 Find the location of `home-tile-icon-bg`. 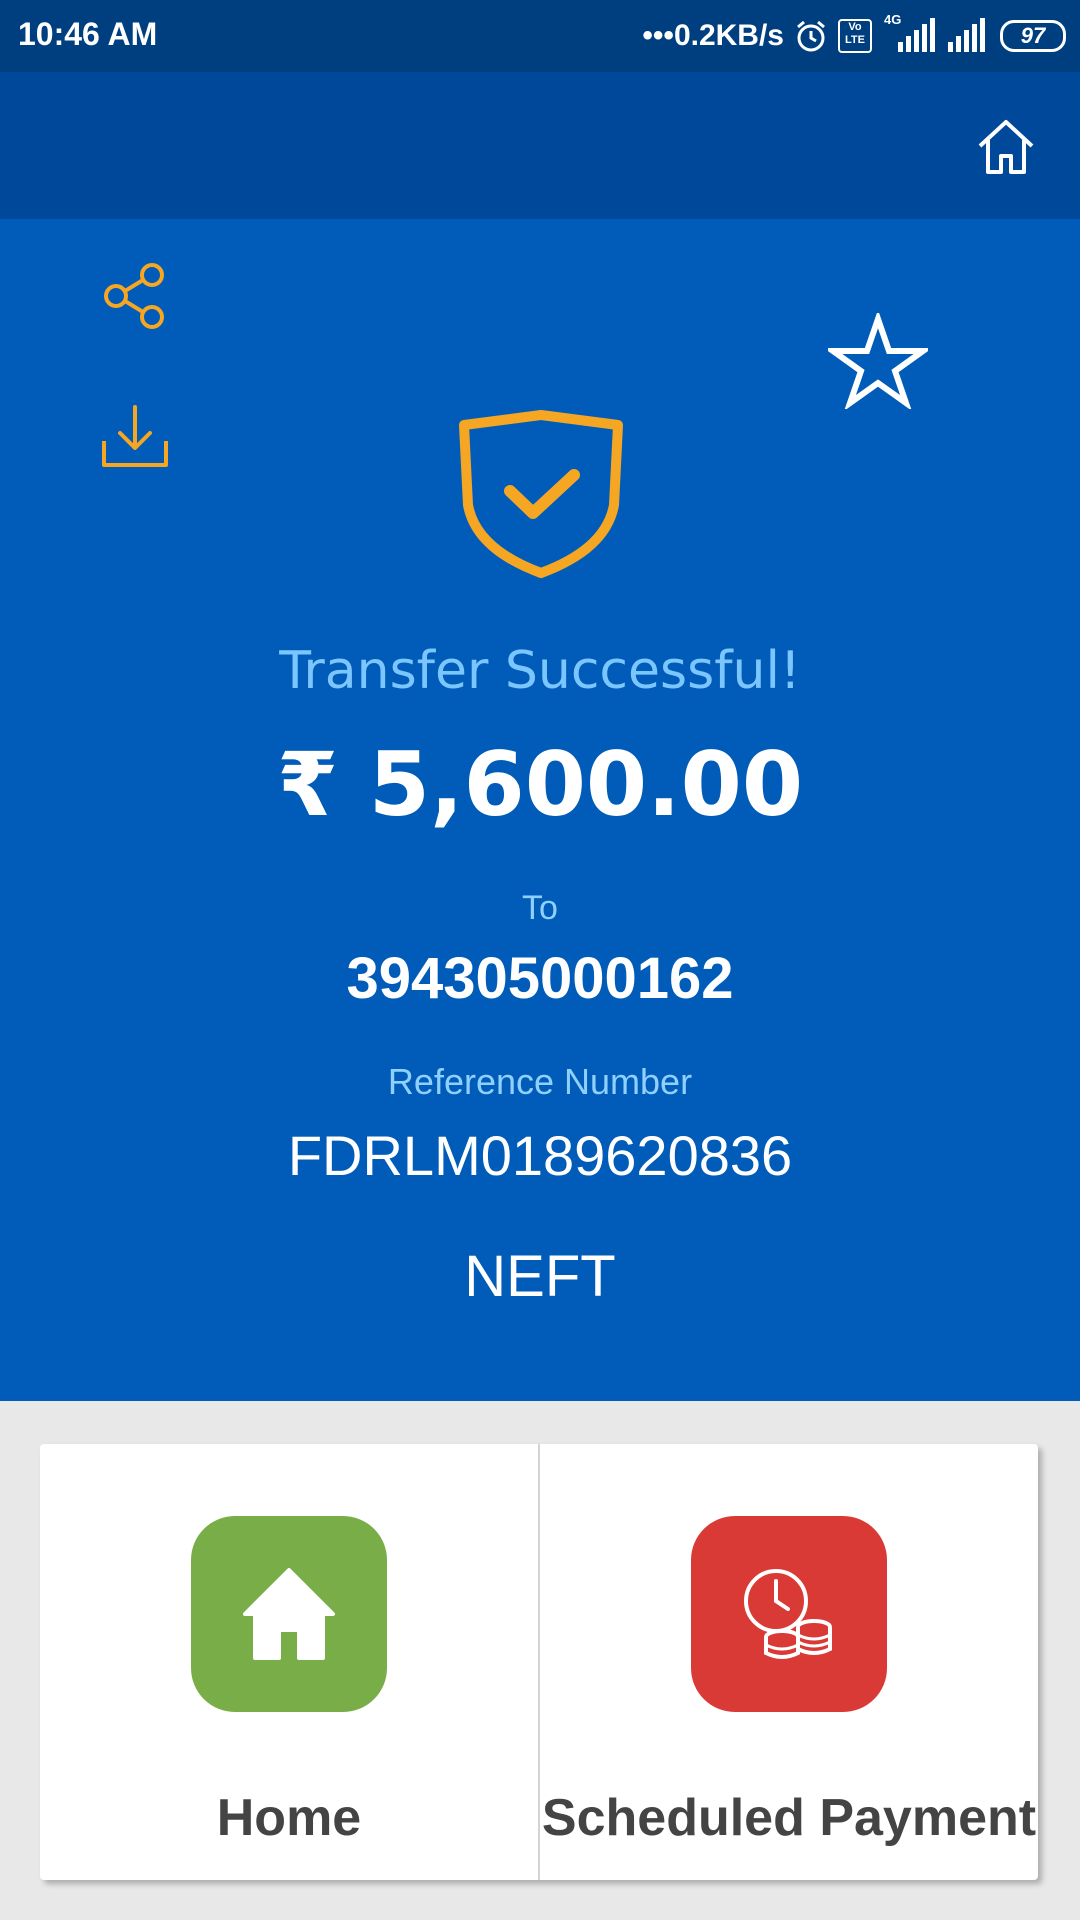

home-tile-icon-bg is located at coordinates (289, 1614).